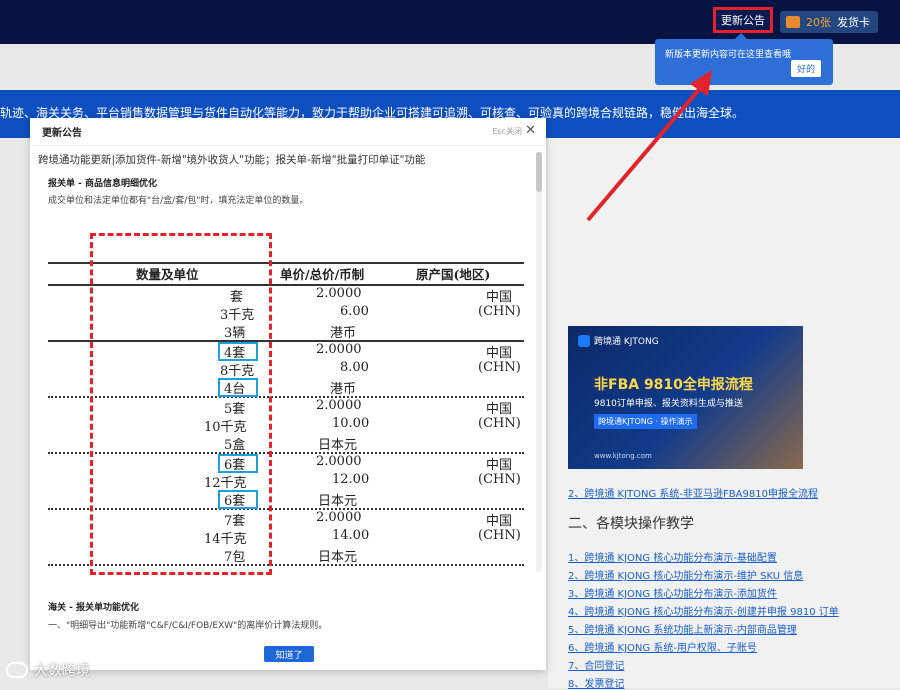  Describe the element at coordinates (178, 201) in the screenshot. I see `section1-desc: 成交单位和法定单位都有"台/盒/套/包"时，填充法定单位的数量。` at that location.